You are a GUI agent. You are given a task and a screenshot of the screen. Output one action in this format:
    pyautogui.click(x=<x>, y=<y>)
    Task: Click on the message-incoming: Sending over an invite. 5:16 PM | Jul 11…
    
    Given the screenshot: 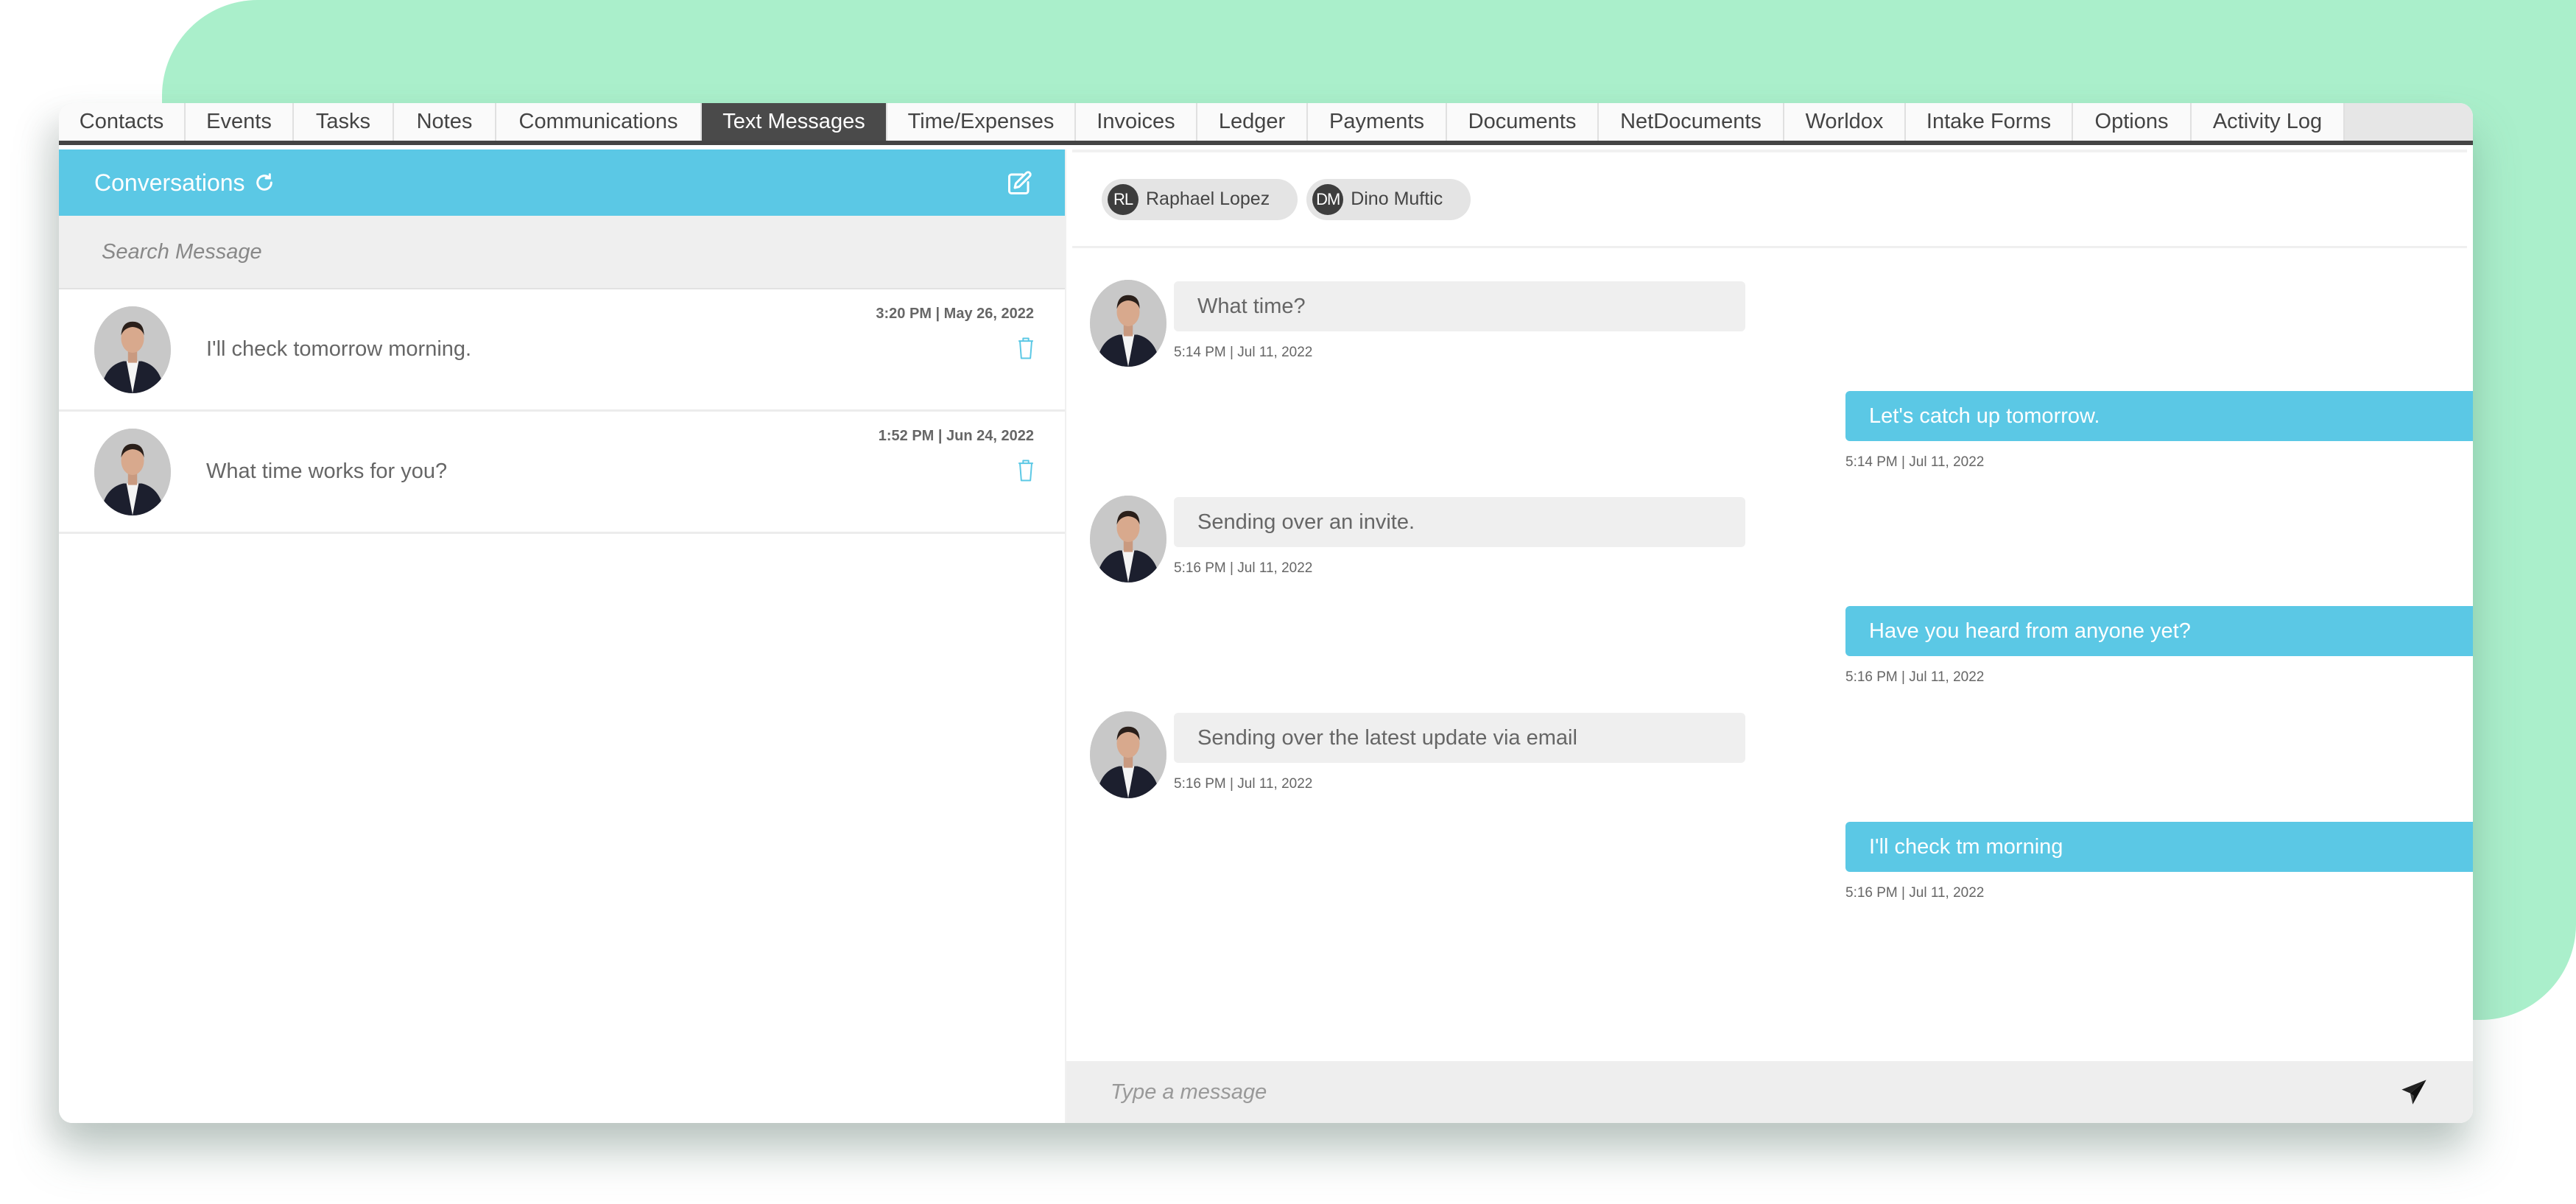 What is the action you would take?
    pyautogui.click(x=1417, y=539)
    